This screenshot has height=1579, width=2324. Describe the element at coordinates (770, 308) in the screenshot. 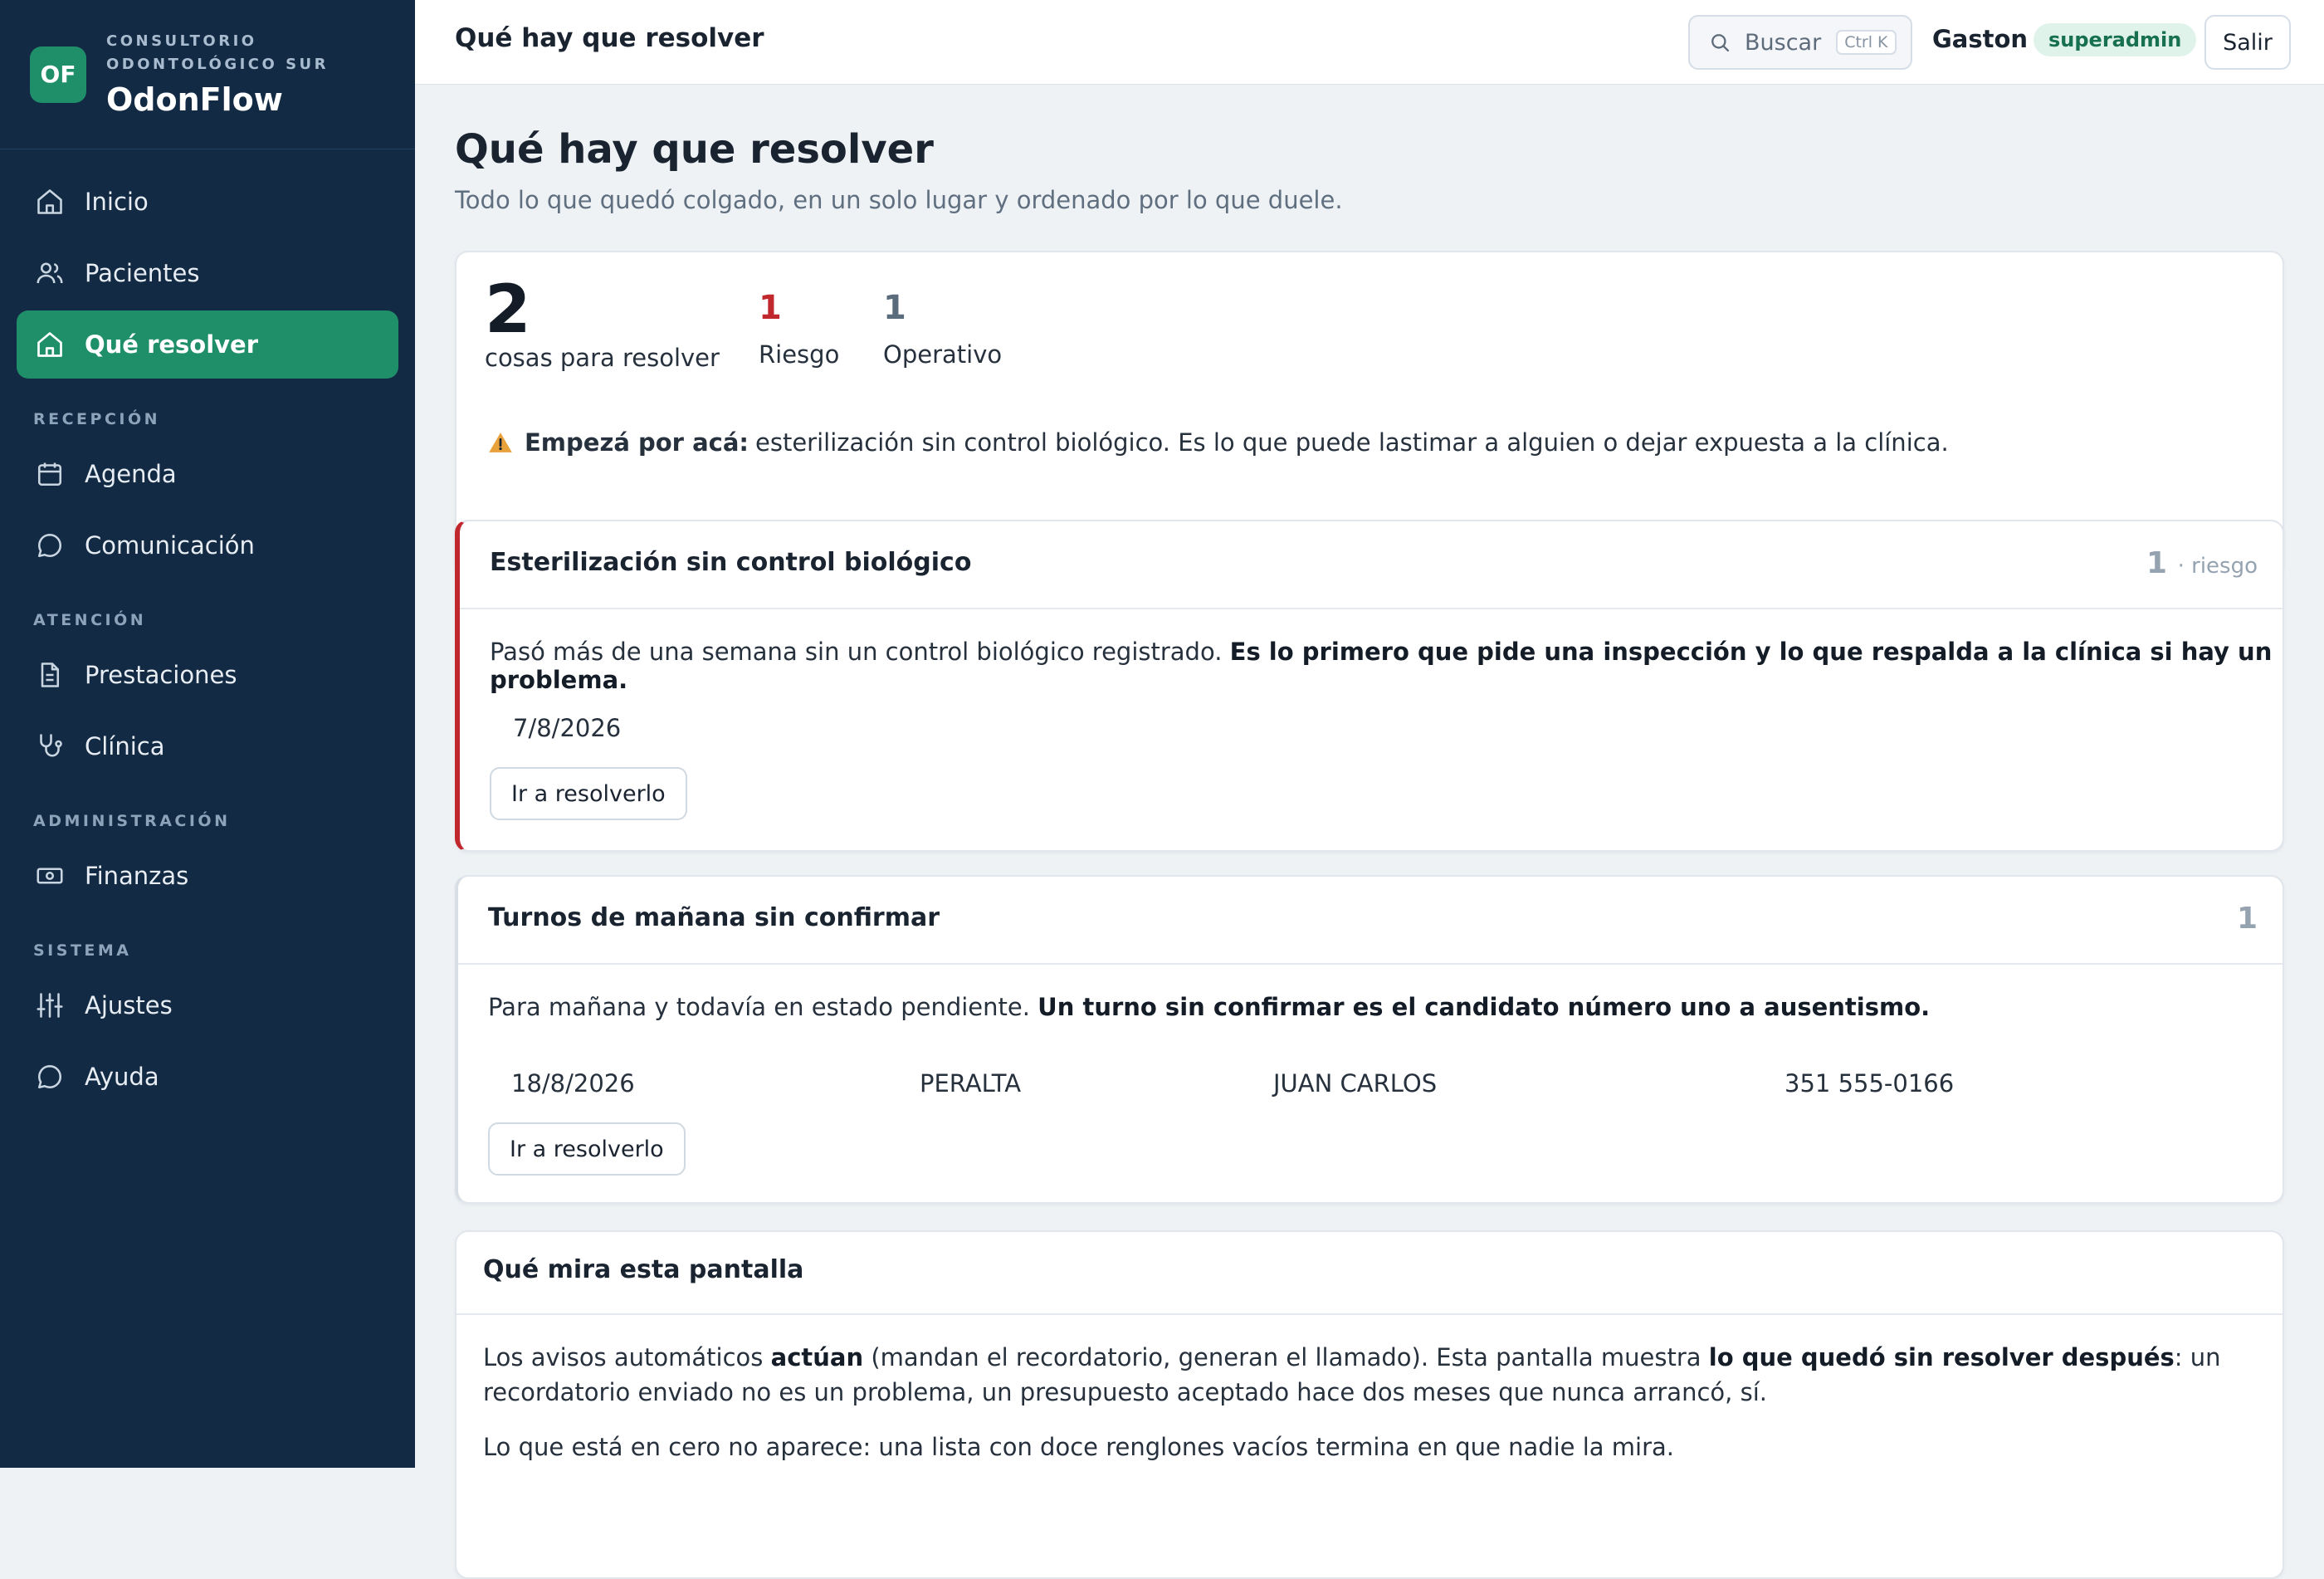

I see `summary-risk-count: 1` at that location.